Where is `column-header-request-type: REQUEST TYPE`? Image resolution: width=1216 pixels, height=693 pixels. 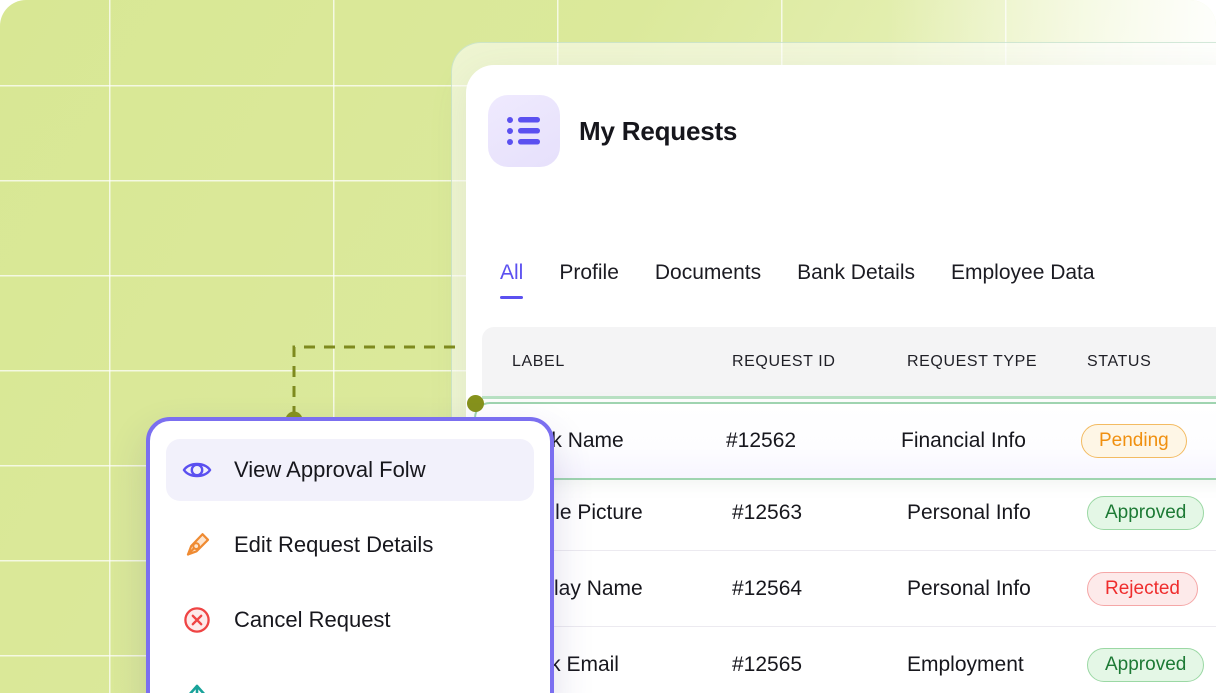
column-header-request-type: REQUEST TYPE is located at coordinates (972, 361).